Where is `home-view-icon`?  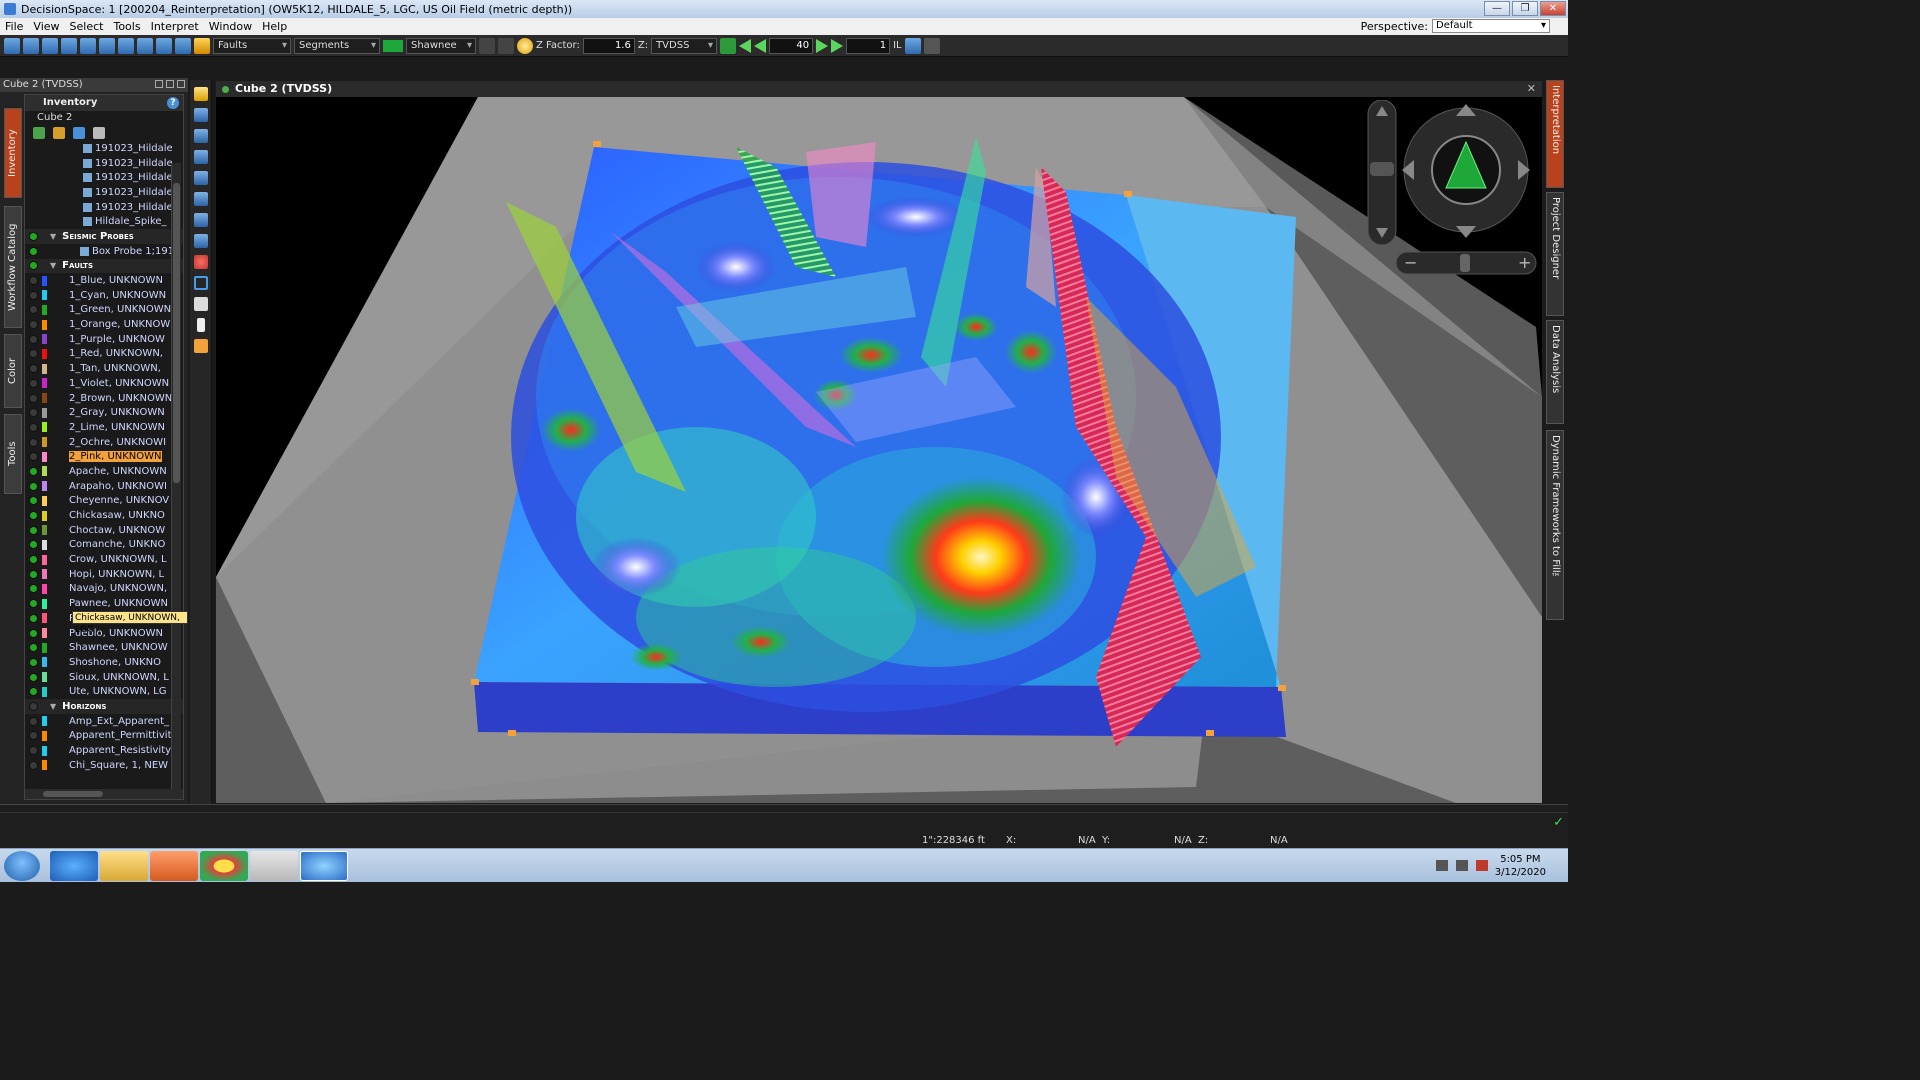
home-view-icon is located at coordinates (200, 178).